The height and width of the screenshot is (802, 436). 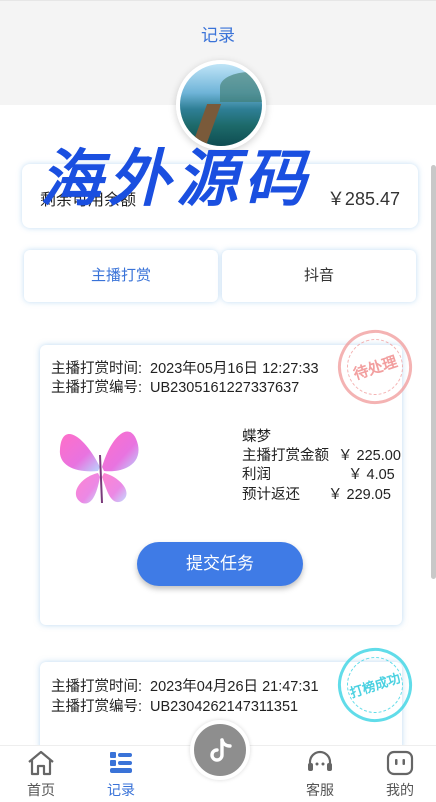 I want to click on page-title: 记录, so click(x=218, y=35).